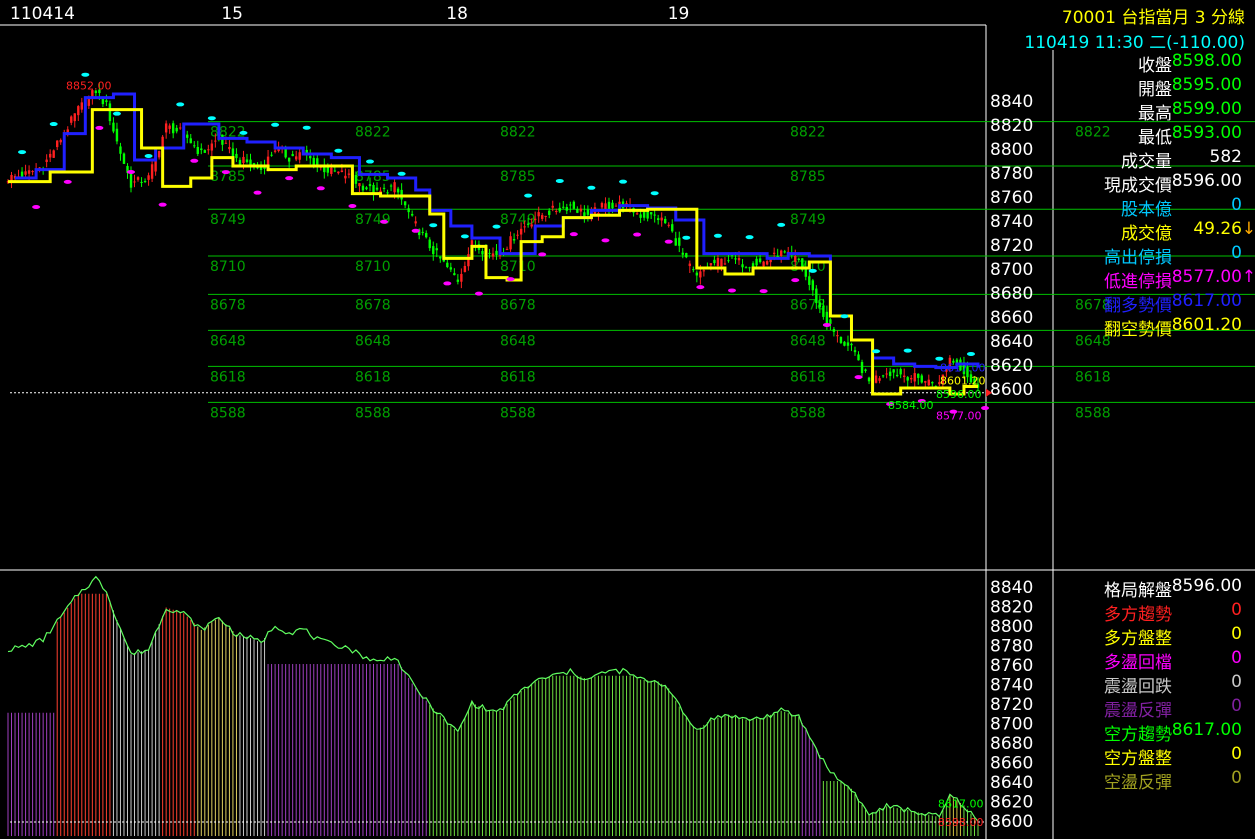  What do you see at coordinates (1217, 229) in the screenshot?
I see `quote-value: 49.26` at bounding box center [1217, 229].